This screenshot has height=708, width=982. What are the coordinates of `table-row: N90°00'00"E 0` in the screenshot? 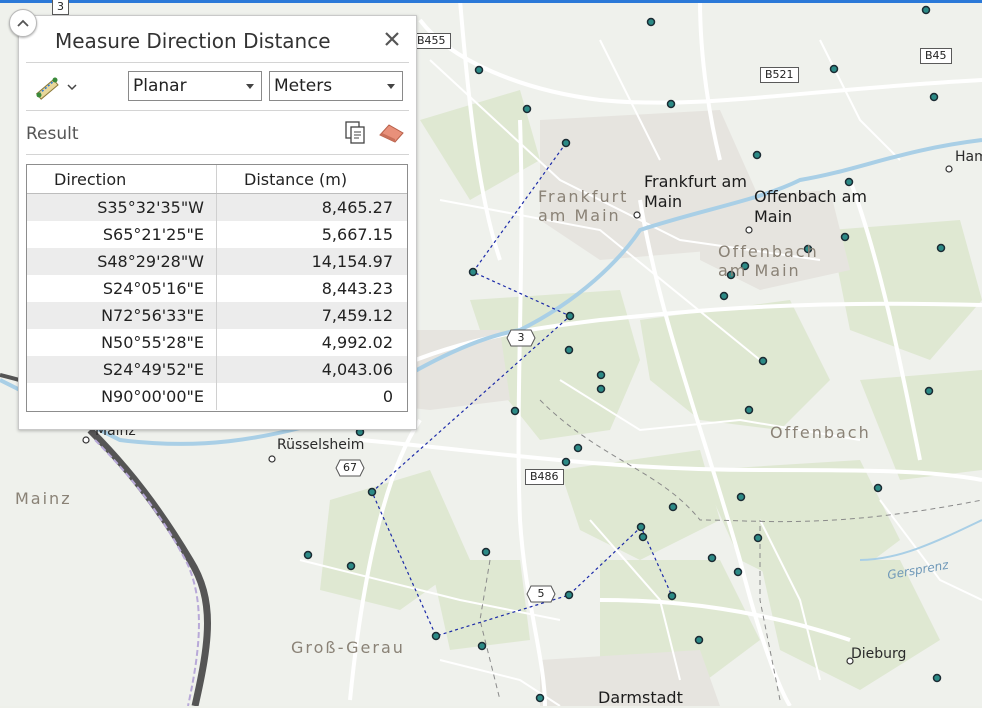 It's located at (217, 396).